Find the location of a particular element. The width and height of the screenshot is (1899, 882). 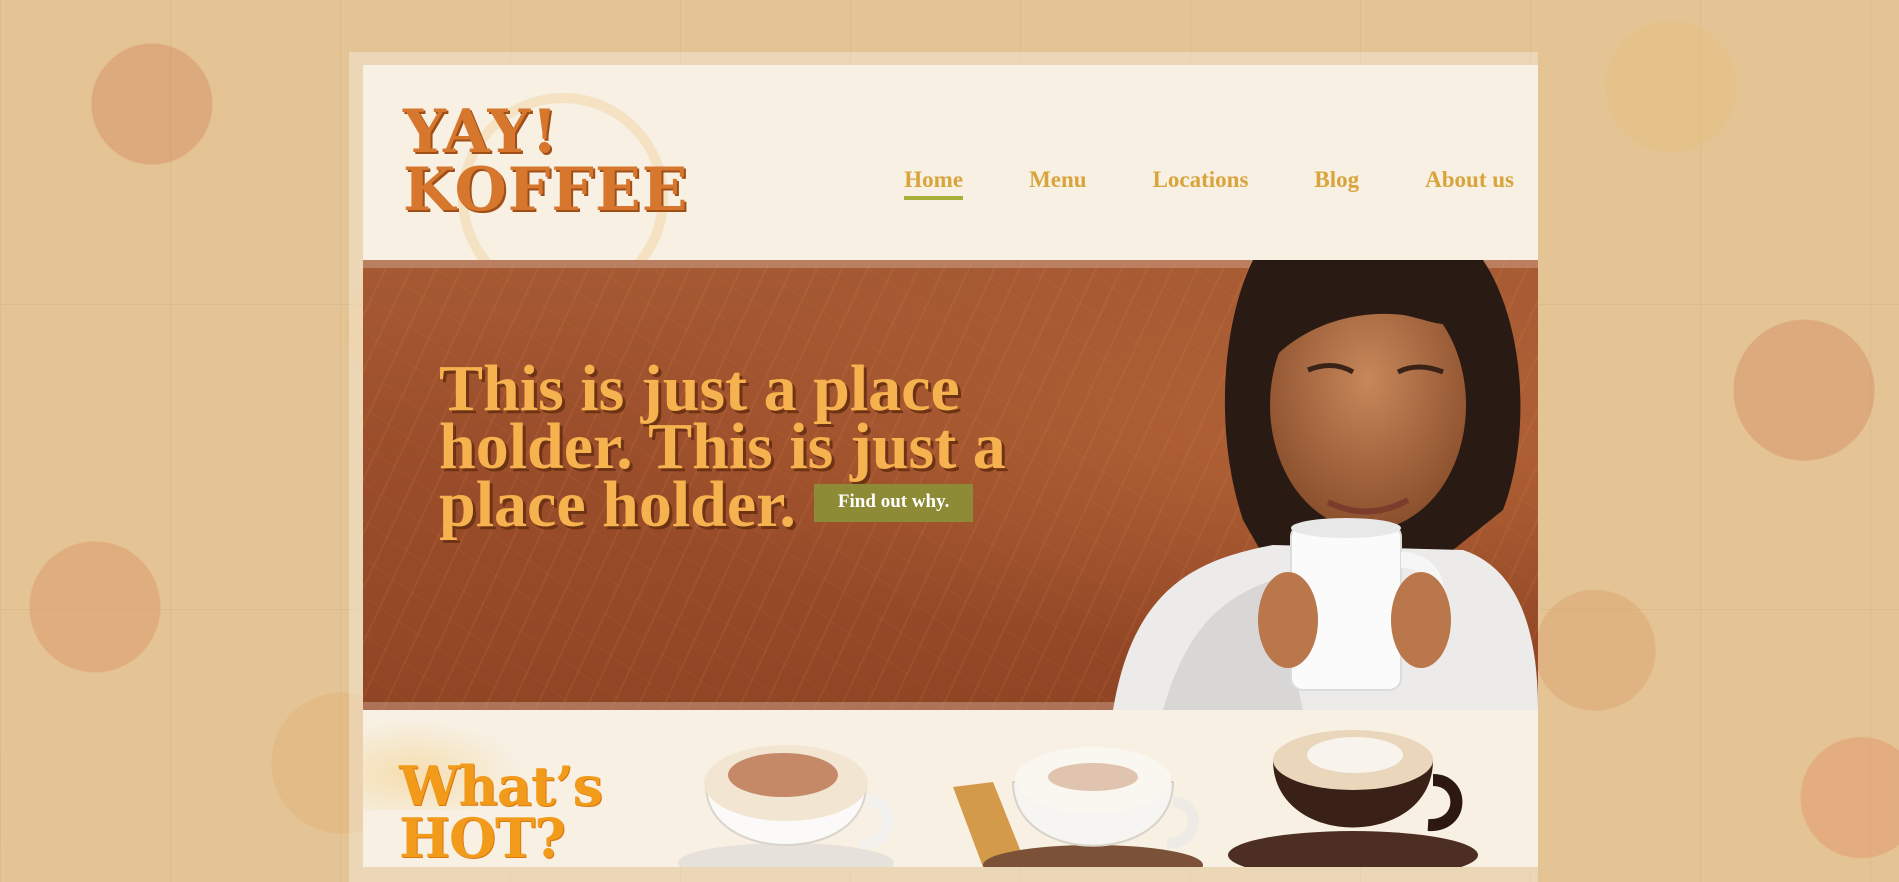

logo: YAY! KOFFEE is located at coordinates (583, 198).